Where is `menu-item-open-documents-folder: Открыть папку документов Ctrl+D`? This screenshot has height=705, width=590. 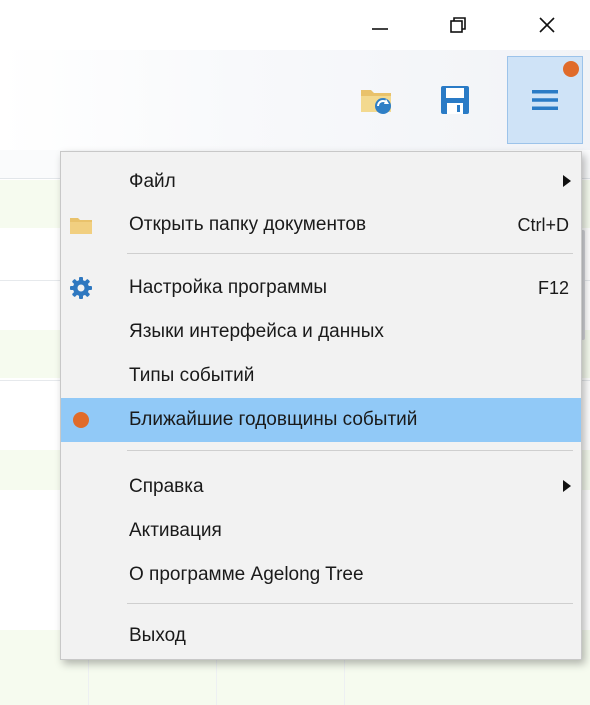
menu-item-open-documents-folder: Открыть папку документов Ctrl+D is located at coordinates (321, 225).